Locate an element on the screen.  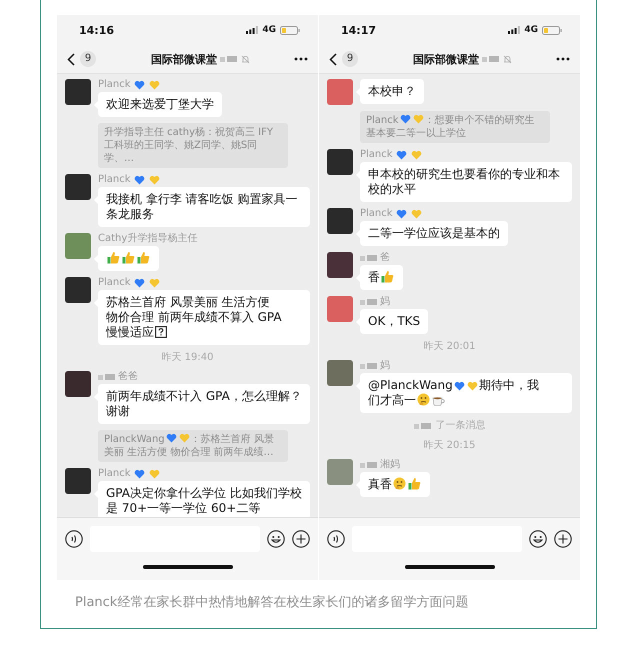
message-text: 欢迎来选爱丁堡大学 is located at coordinates (160, 104).